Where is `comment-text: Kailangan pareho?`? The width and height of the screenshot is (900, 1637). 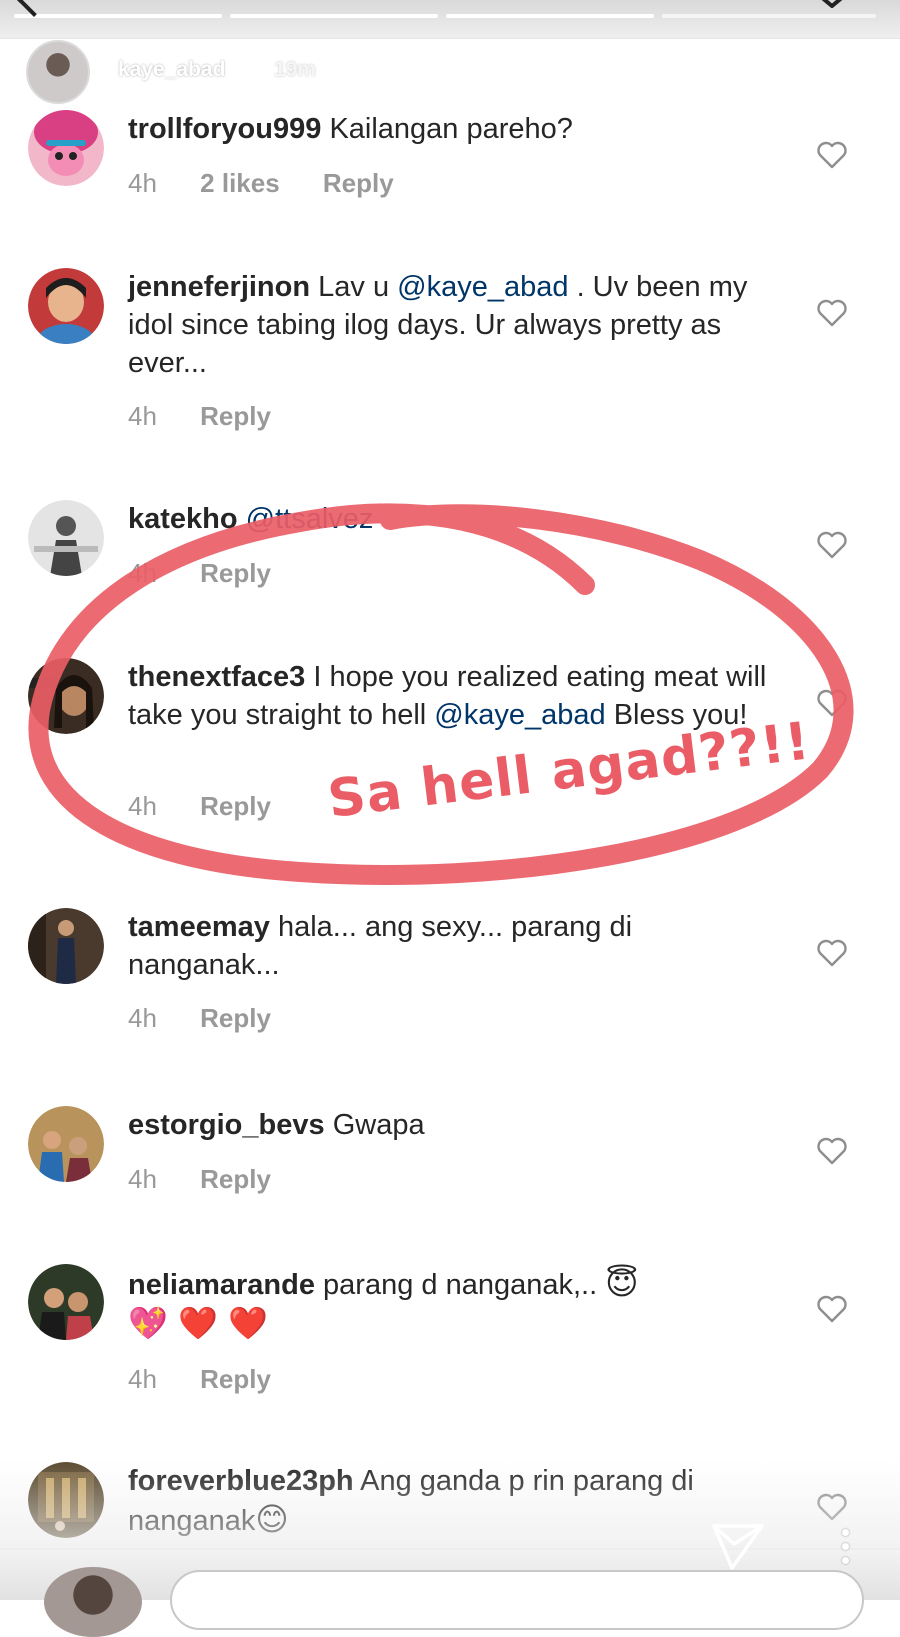
comment-text: Kailangan pareho? is located at coordinates (451, 129).